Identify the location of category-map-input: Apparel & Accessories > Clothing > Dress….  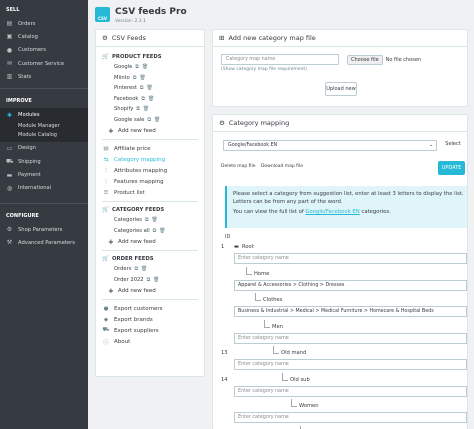
(350, 285).